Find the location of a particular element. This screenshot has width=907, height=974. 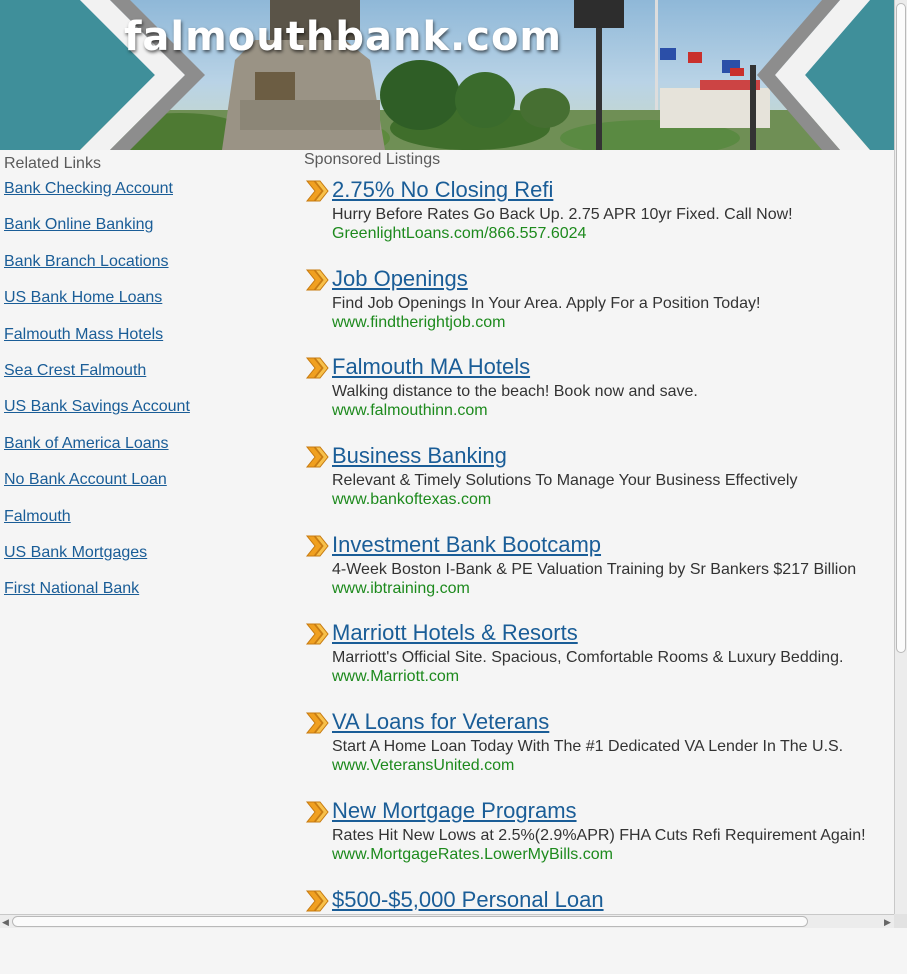

listing-url: www.Marriott.com is located at coordinates (599, 676).